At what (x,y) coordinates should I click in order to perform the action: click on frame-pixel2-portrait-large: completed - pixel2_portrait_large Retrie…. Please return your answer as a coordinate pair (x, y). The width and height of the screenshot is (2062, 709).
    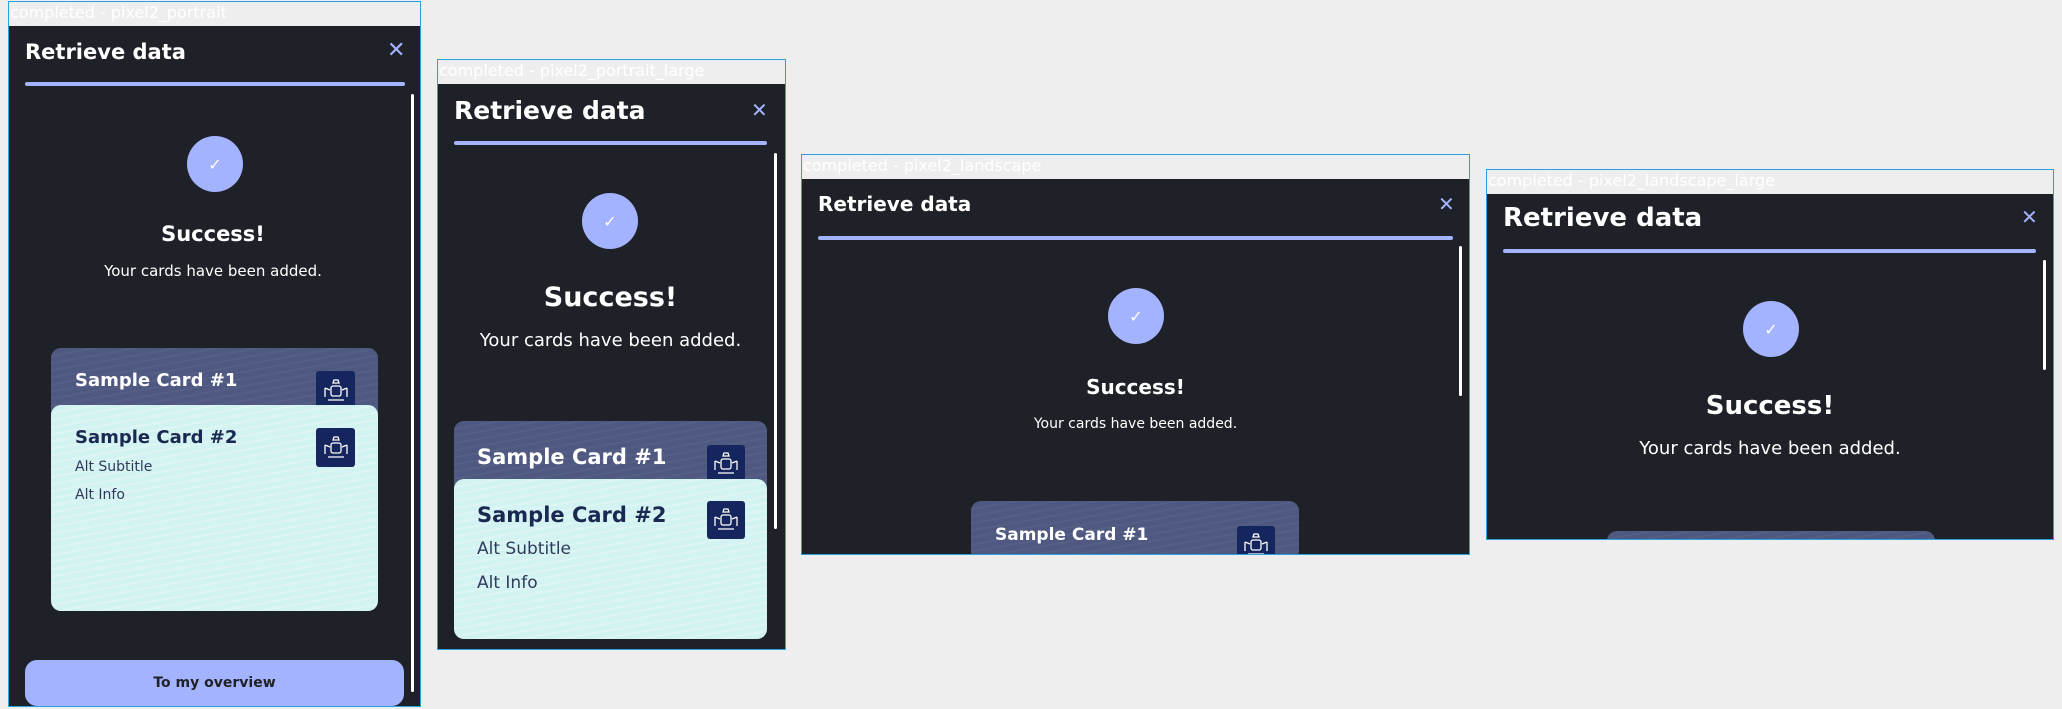
    Looking at the image, I should click on (611, 354).